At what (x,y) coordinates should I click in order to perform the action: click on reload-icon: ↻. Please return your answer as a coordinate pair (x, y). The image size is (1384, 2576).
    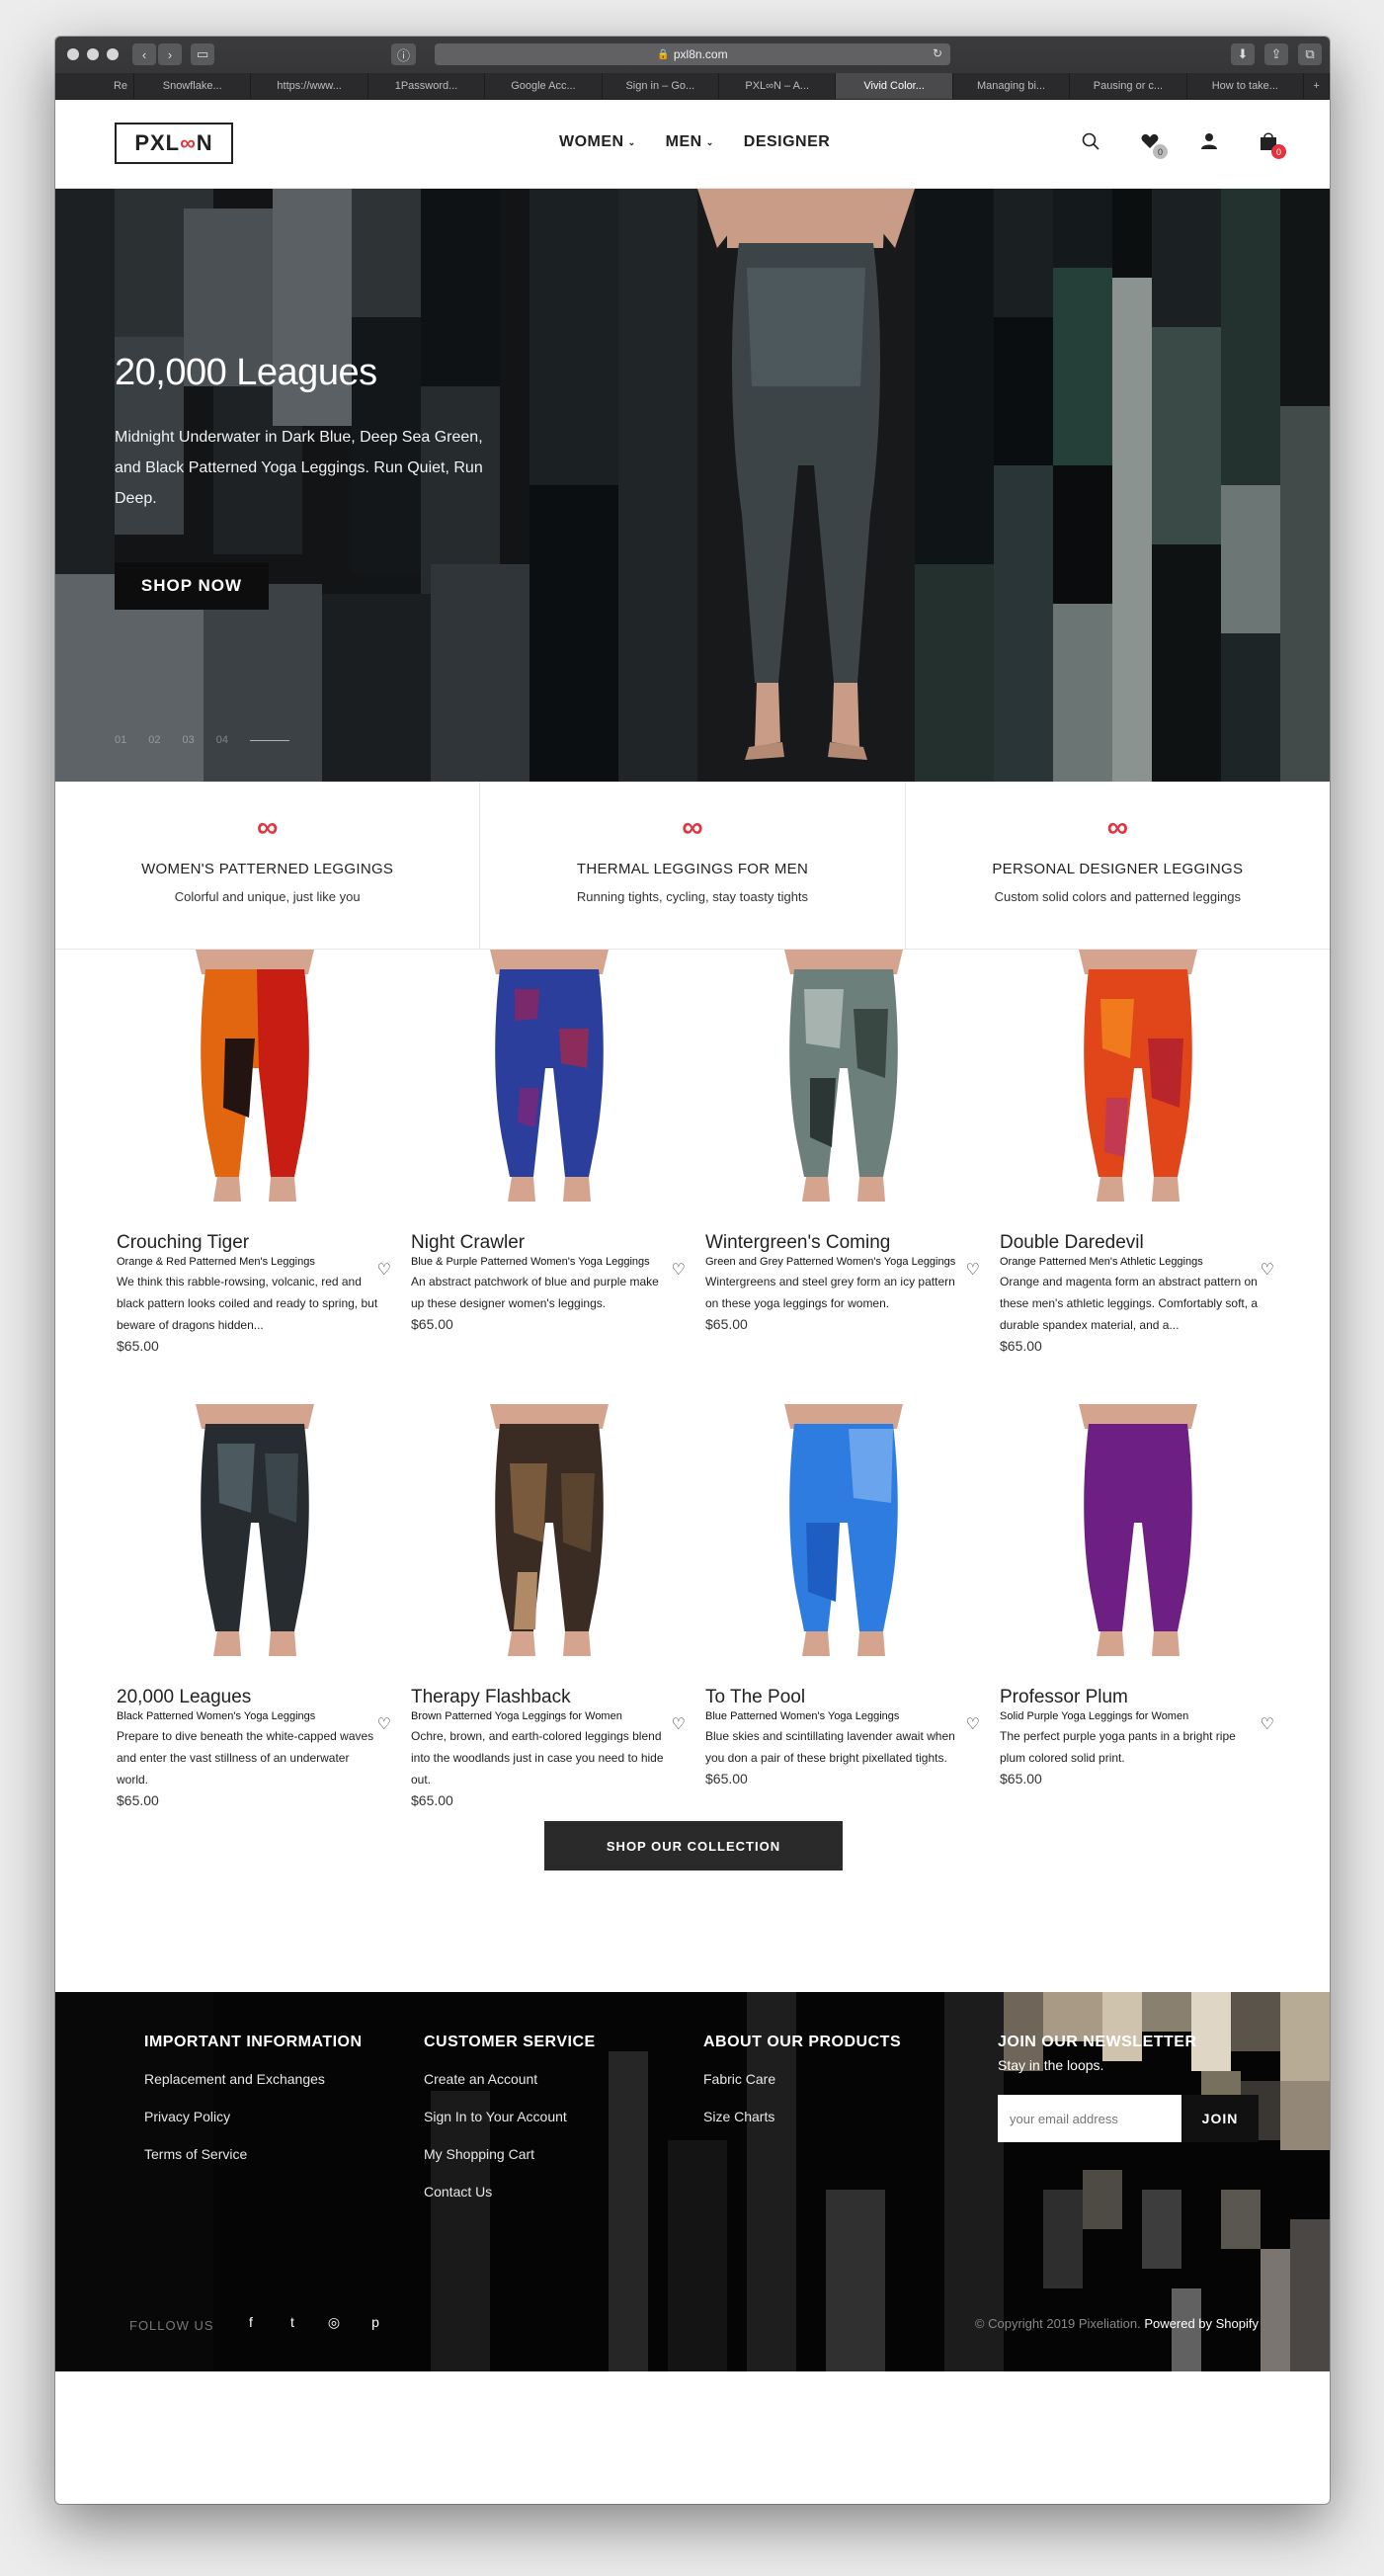
    Looking at the image, I should click on (937, 53).